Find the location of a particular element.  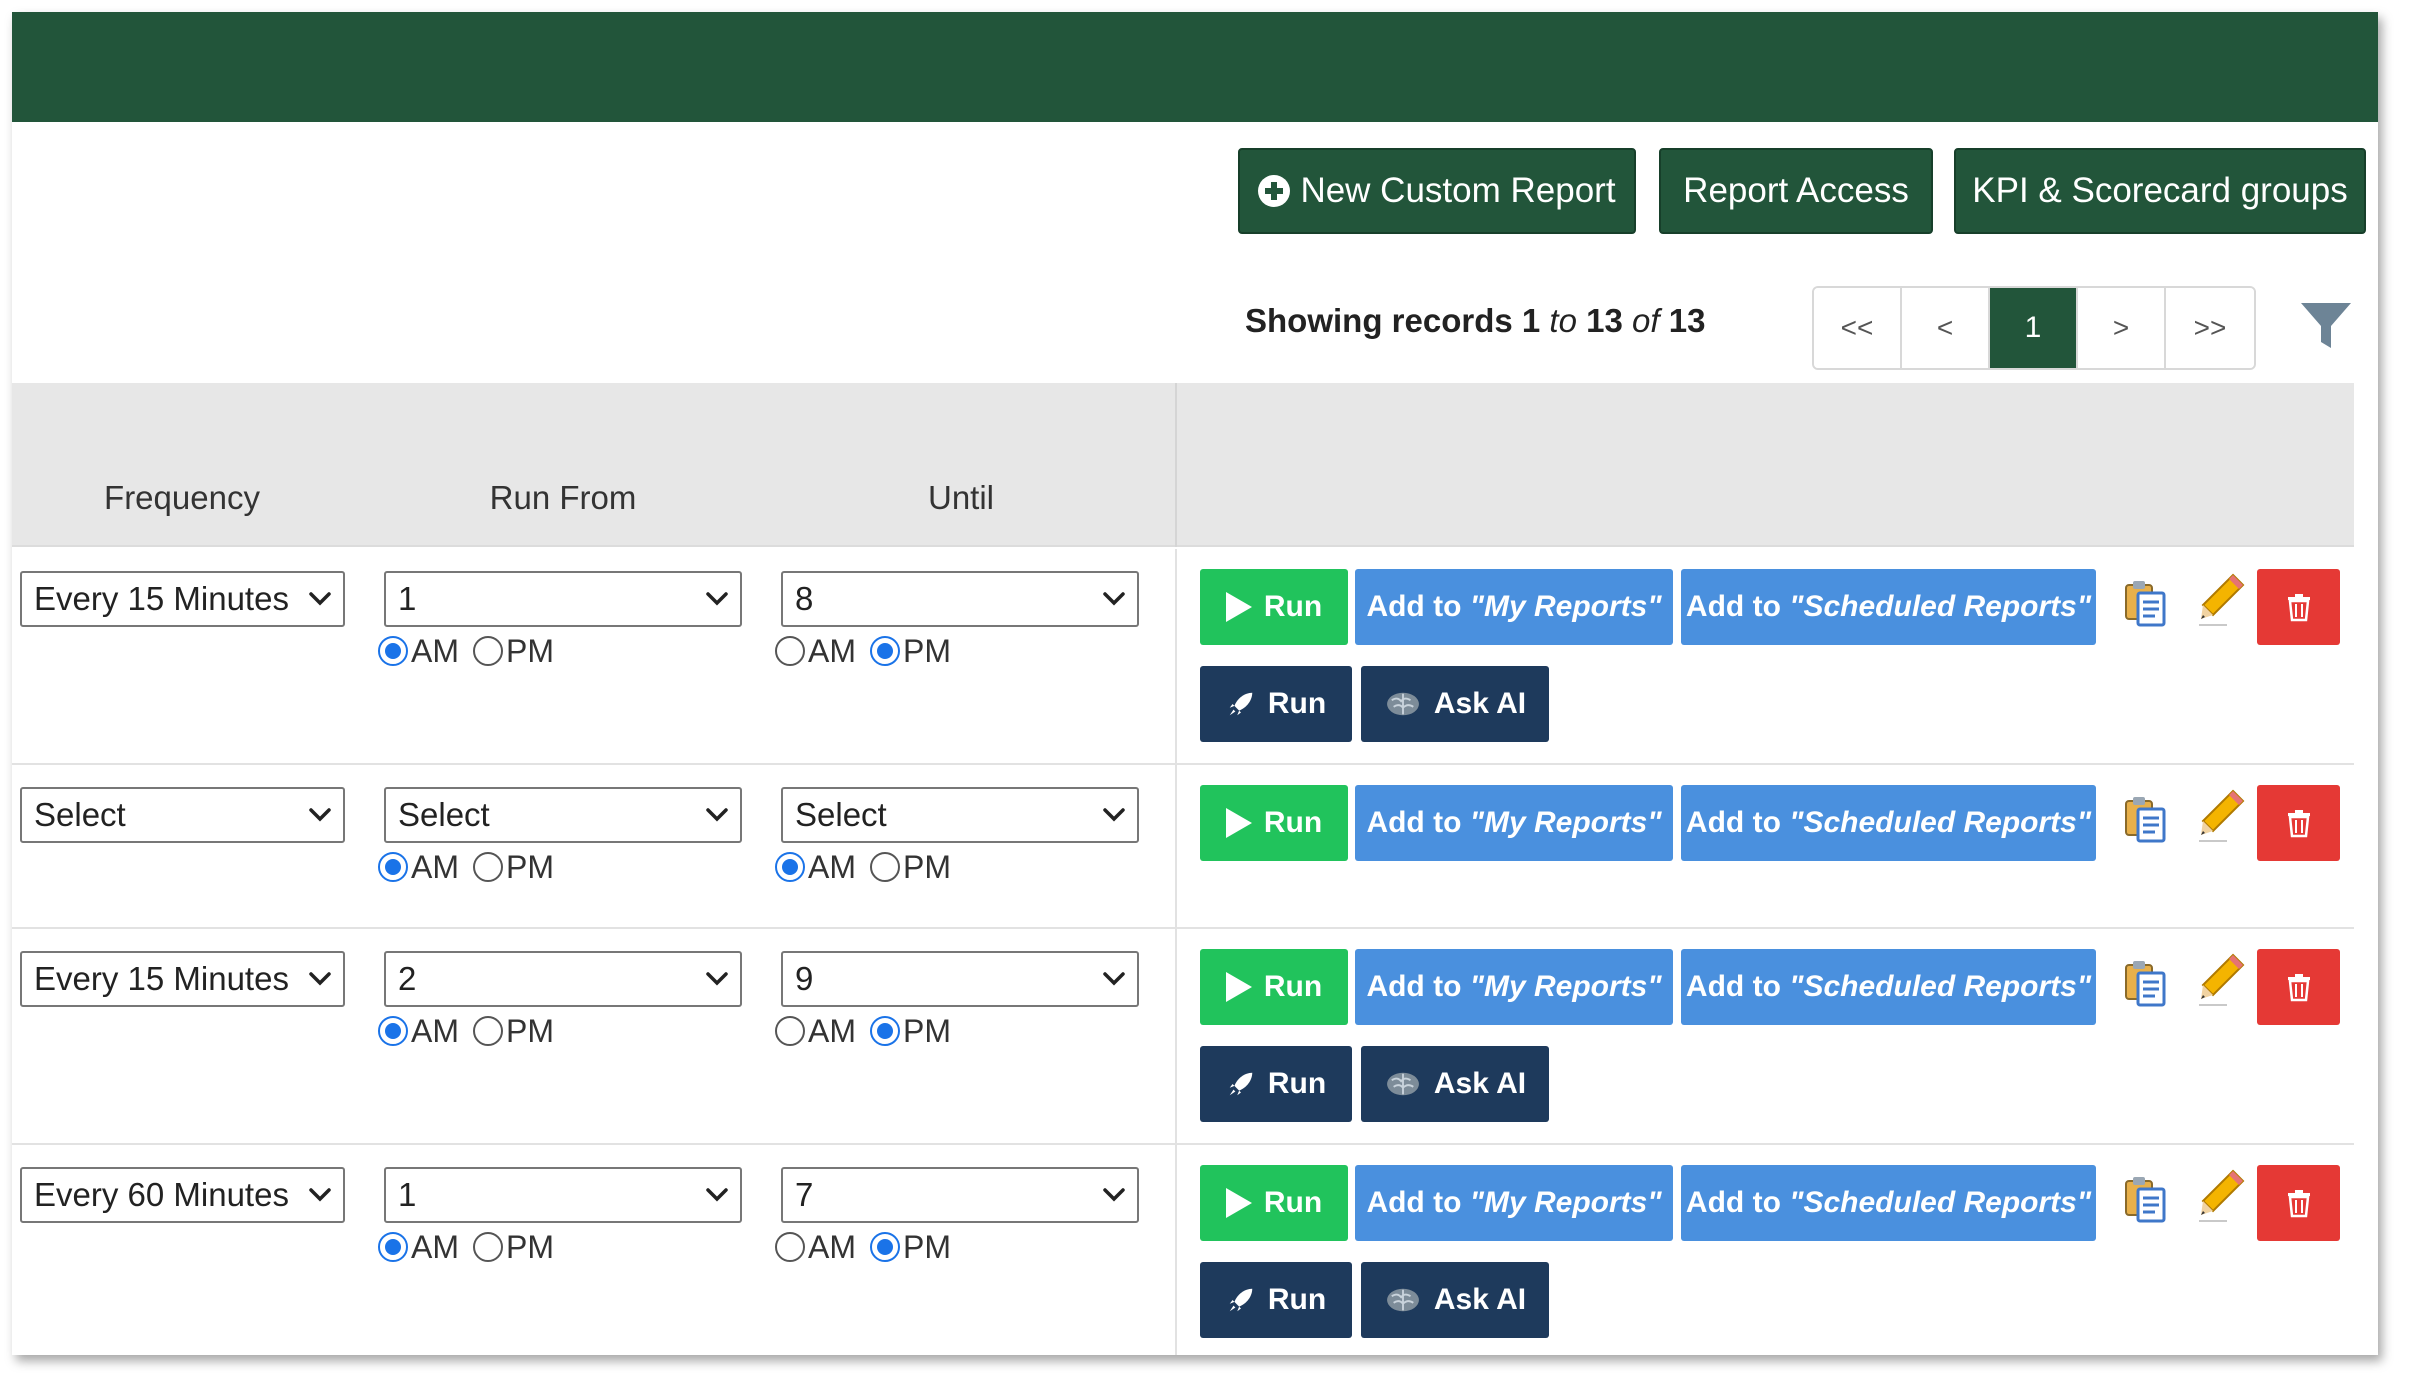

row-1-until-am-radio is located at coordinates (790, 651).